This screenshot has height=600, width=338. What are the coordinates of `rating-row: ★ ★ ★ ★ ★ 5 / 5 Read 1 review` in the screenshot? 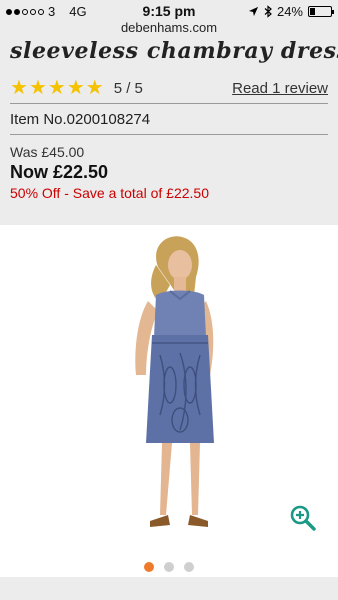 It's located at (169, 88).